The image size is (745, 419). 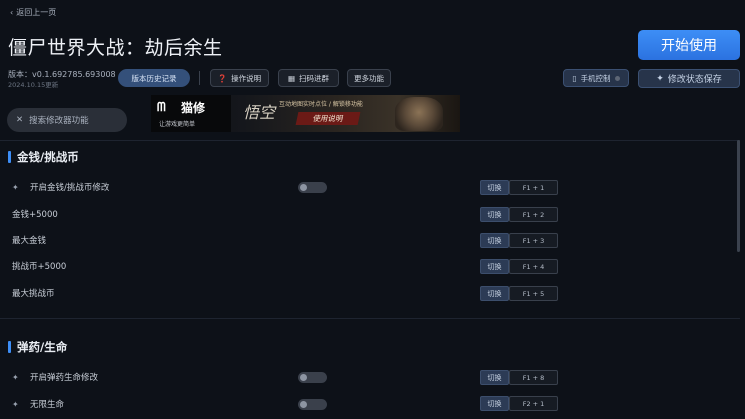 What do you see at coordinates (328, 118) in the screenshot?
I see `banner-usage-button: 使用说明` at bounding box center [328, 118].